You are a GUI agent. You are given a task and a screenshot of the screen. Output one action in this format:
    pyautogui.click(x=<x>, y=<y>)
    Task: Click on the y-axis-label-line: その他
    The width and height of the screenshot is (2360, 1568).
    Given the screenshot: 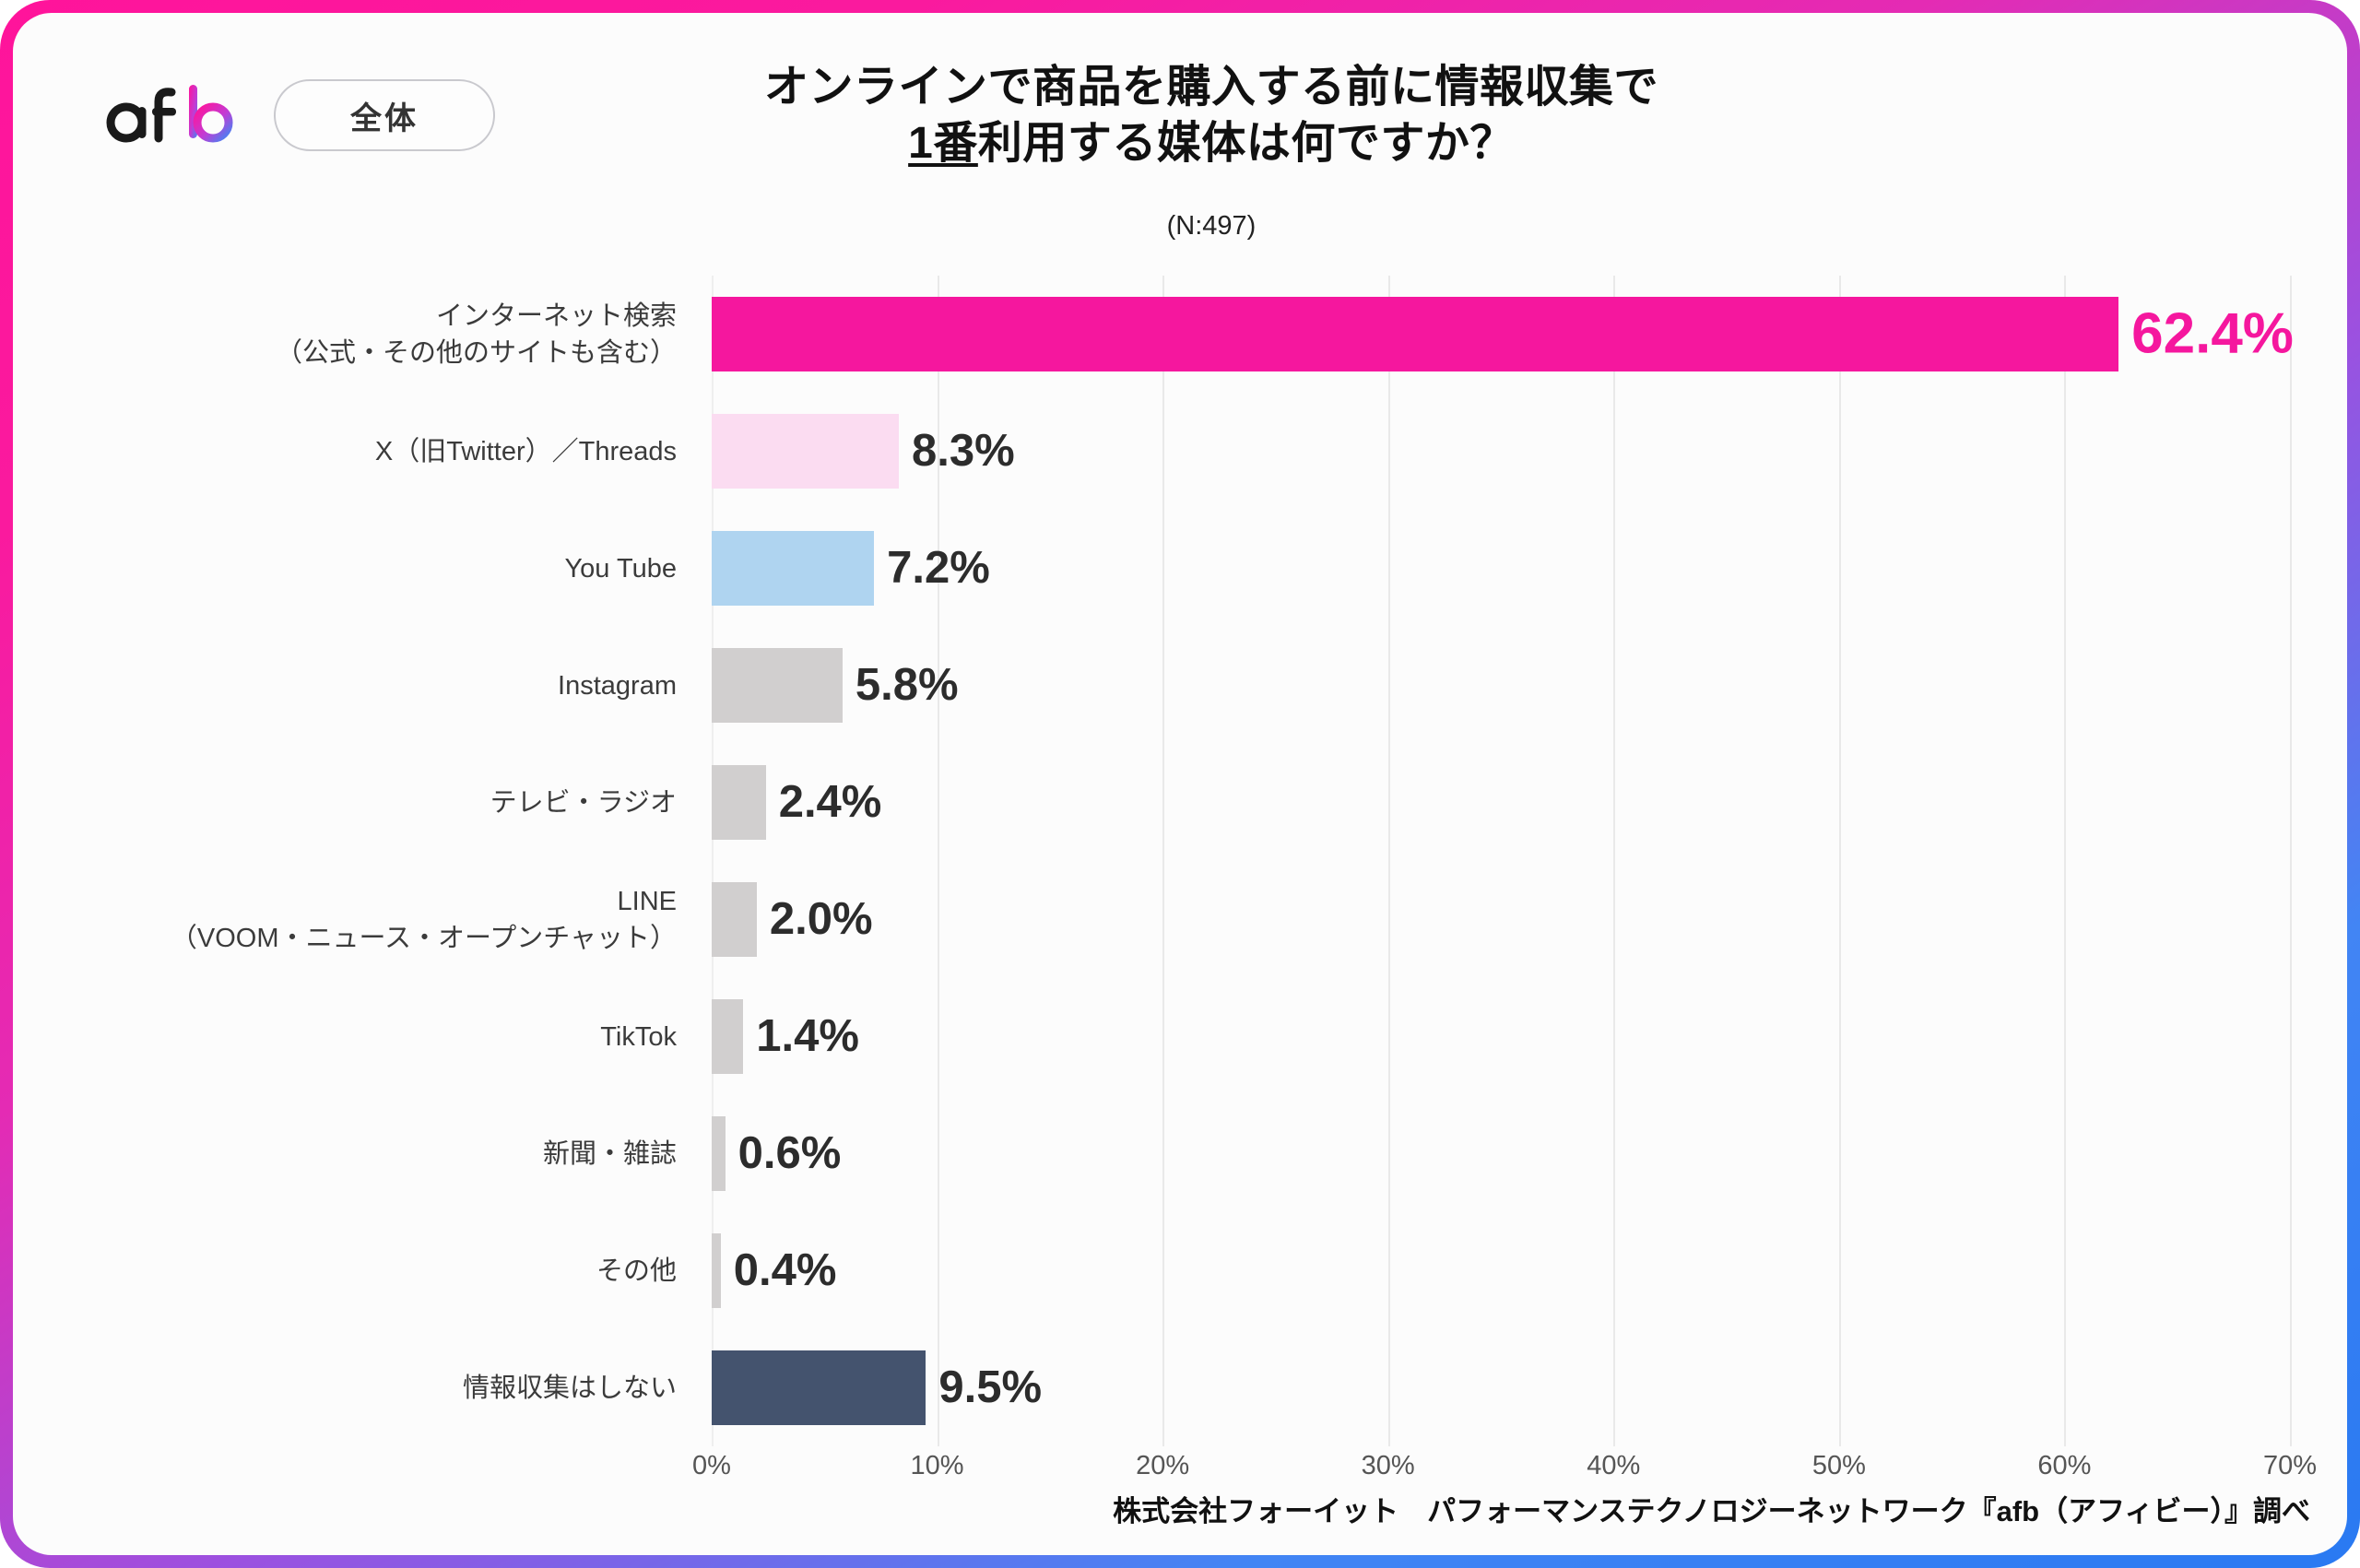 What is the action you would take?
    pyautogui.click(x=636, y=1271)
    